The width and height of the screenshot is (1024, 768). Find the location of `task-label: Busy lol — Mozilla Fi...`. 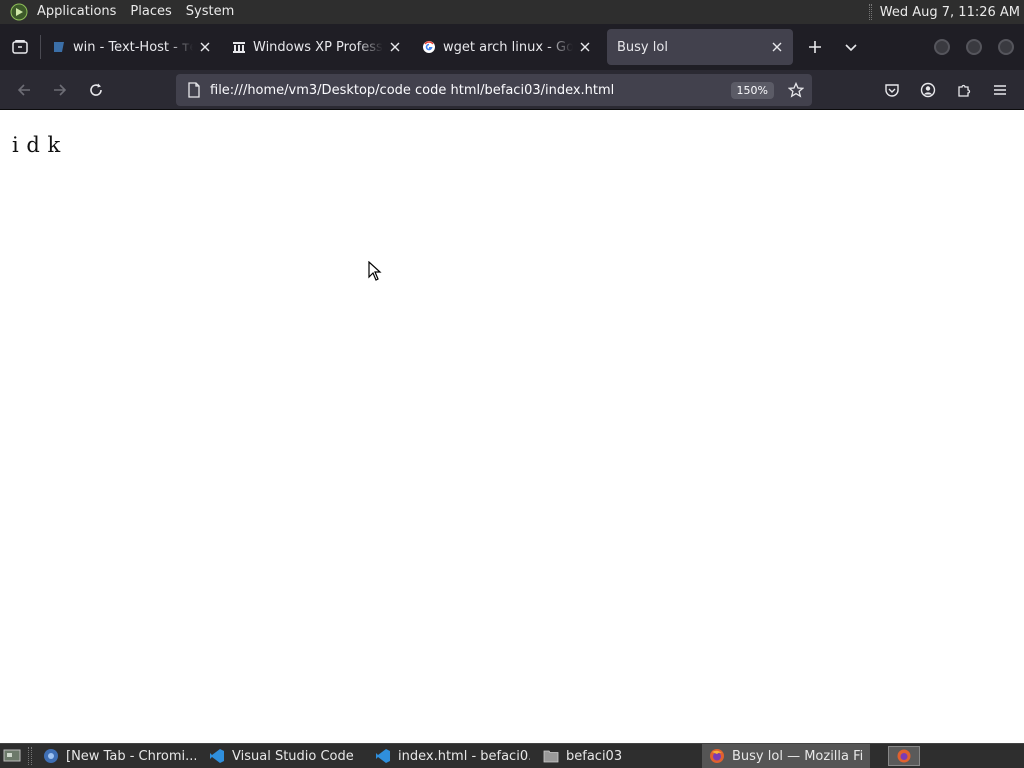

task-label: Busy lol — Mozilla Fi... is located at coordinates (798, 756).